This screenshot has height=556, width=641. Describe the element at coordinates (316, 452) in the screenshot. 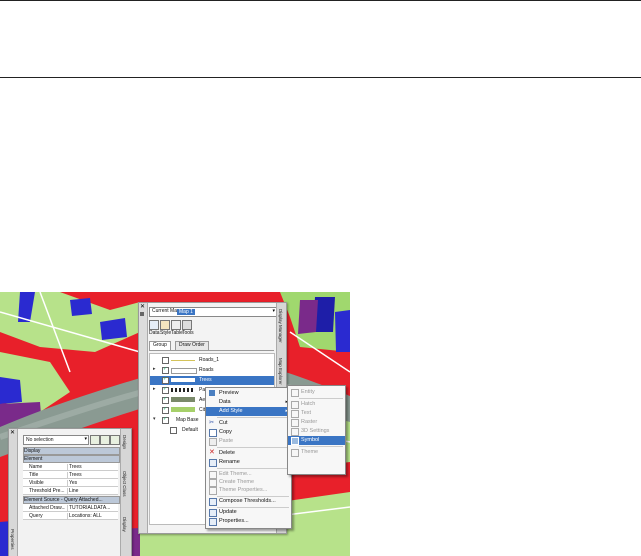

I see `submenu-item-theme: Theme` at that location.